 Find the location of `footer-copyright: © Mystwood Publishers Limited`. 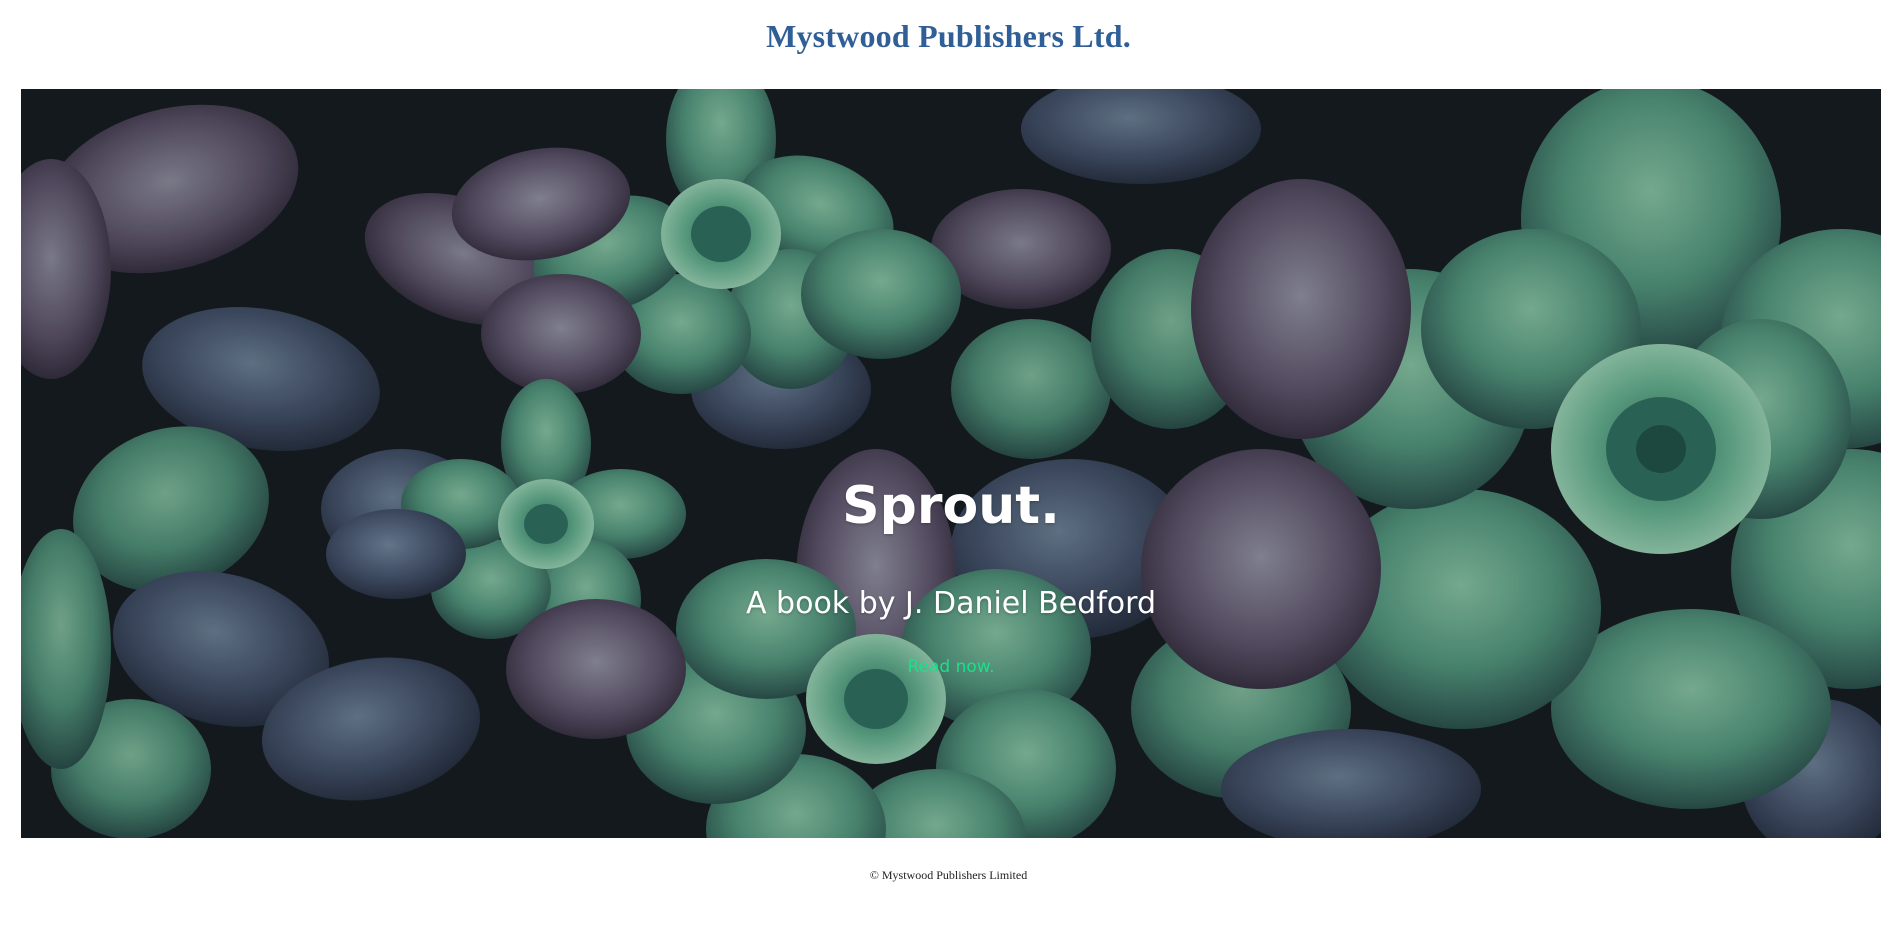

footer-copyright: © Mystwood Publishers Limited is located at coordinates (948, 875).